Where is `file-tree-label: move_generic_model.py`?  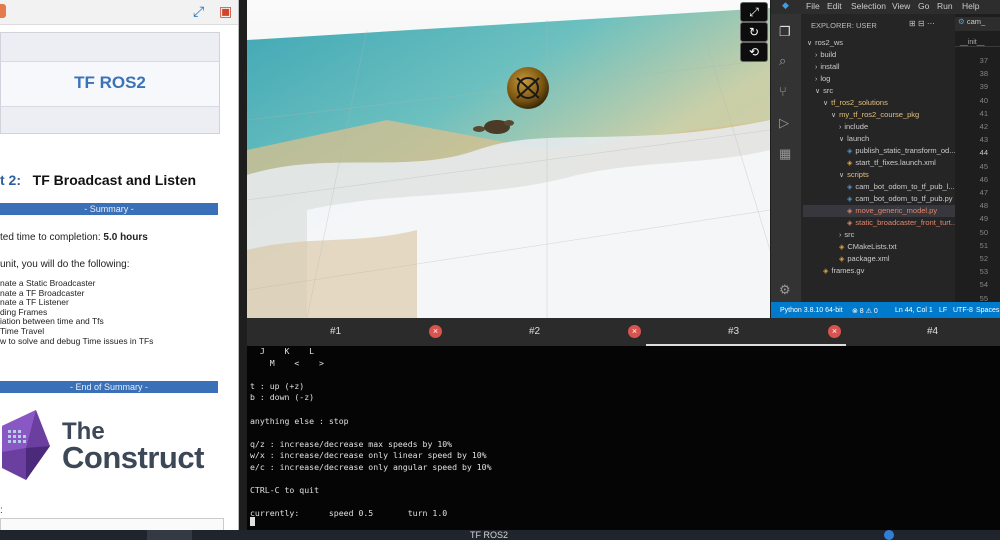 file-tree-label: move_generic_model.py is located at coordinates (896, 210).